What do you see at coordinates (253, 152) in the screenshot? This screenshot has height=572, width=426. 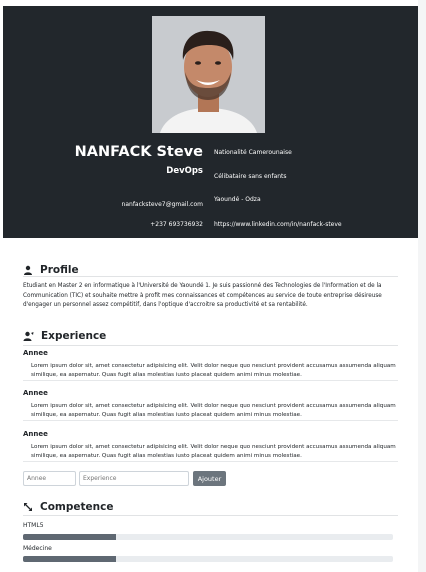 I see `nationality-text: Nationalité Camerounaise` at bounding box center [253, 152].